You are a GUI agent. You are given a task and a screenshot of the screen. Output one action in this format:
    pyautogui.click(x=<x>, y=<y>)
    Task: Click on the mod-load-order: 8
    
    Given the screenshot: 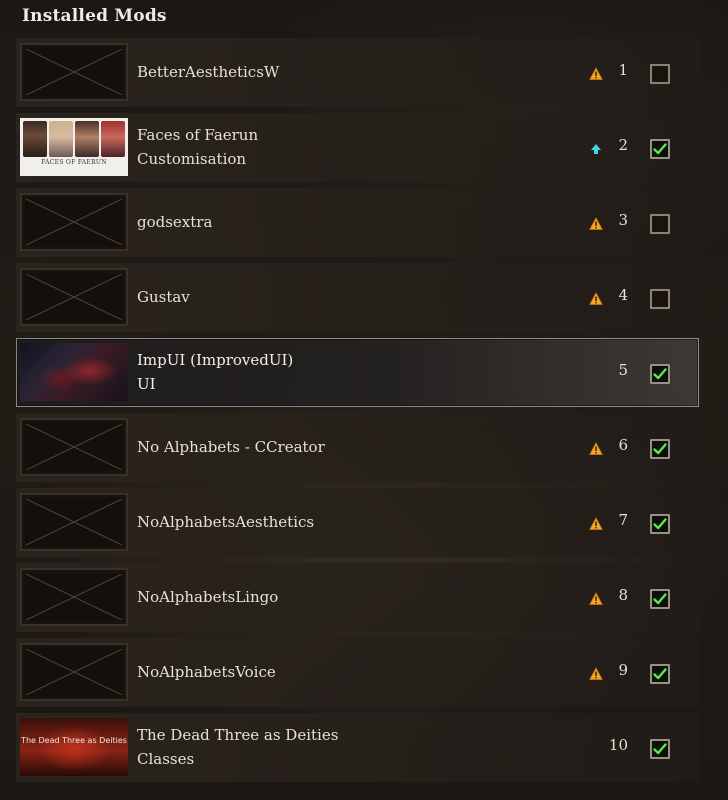 What is the action you would take?
    pyautogui.click(x=623, y=595)
    